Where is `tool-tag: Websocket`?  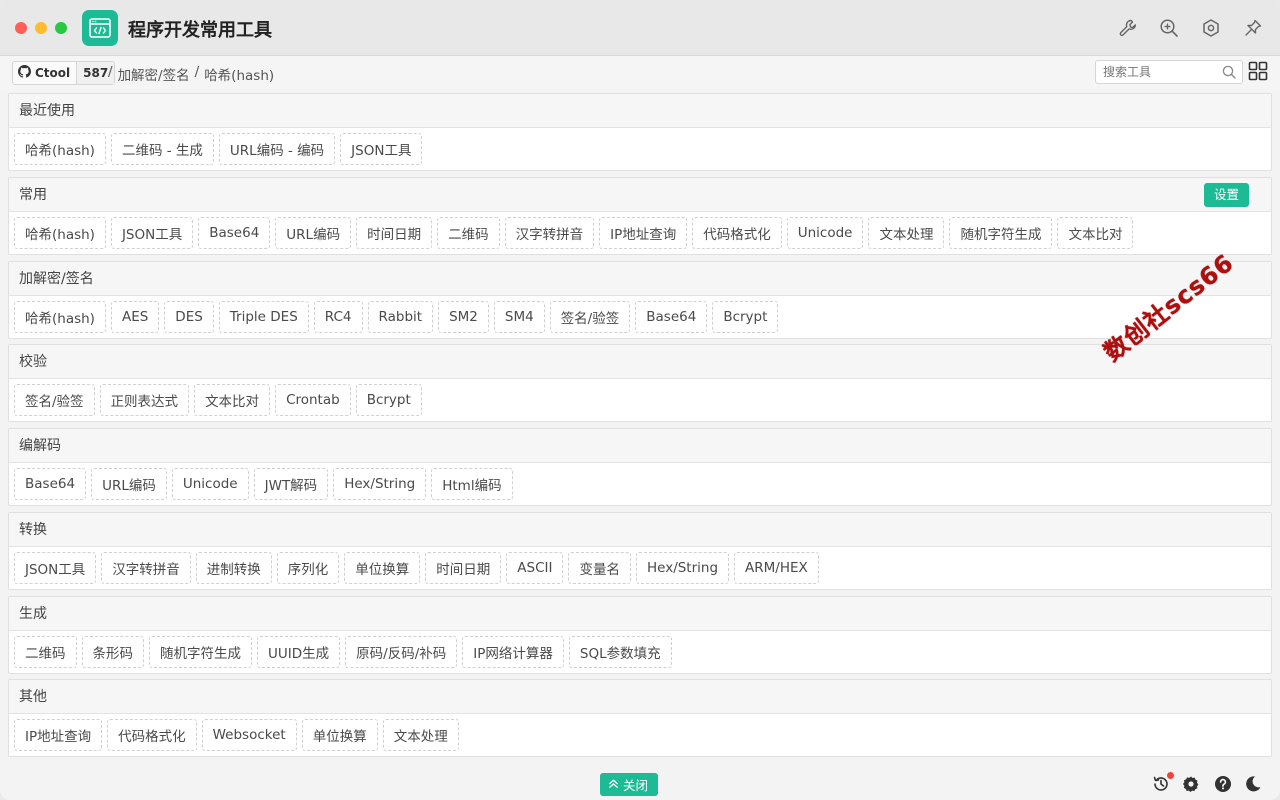
tool-tag: Websocket is located at coordinates (249, 735).